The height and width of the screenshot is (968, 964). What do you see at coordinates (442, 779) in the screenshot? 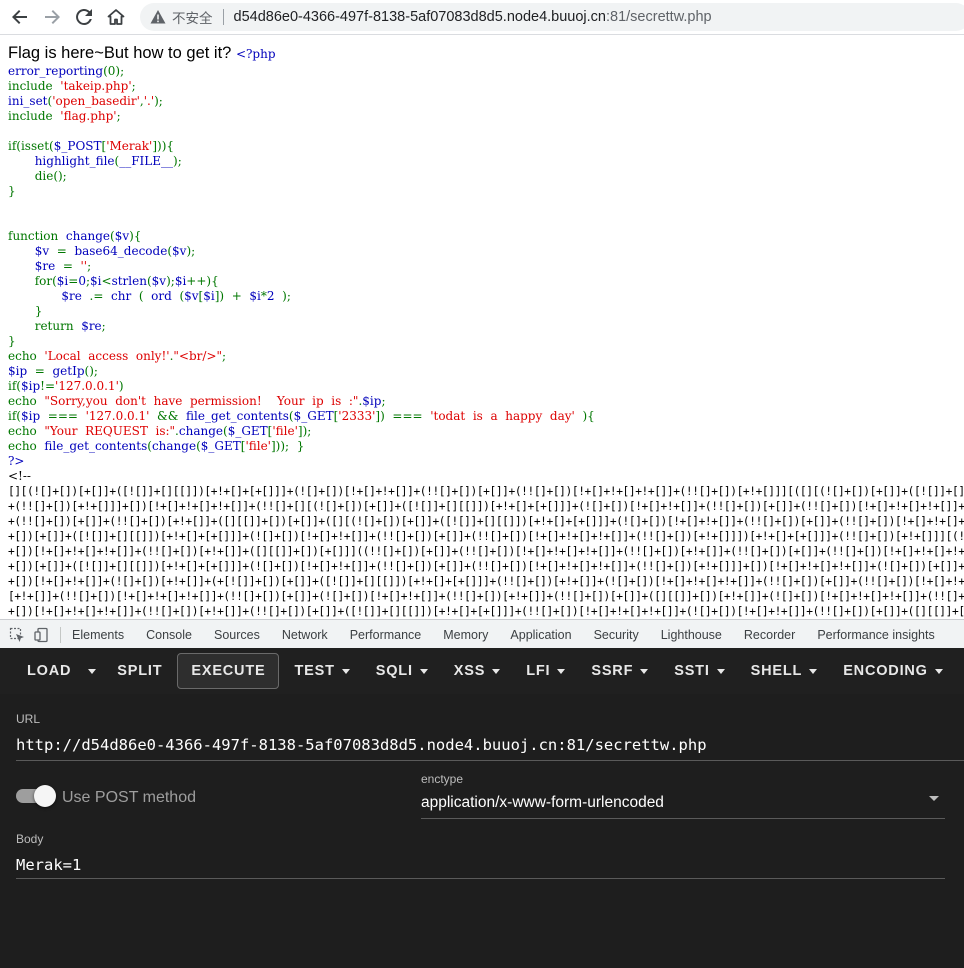
I see `enctype-label: enctype` at bounding box center [442, 779].